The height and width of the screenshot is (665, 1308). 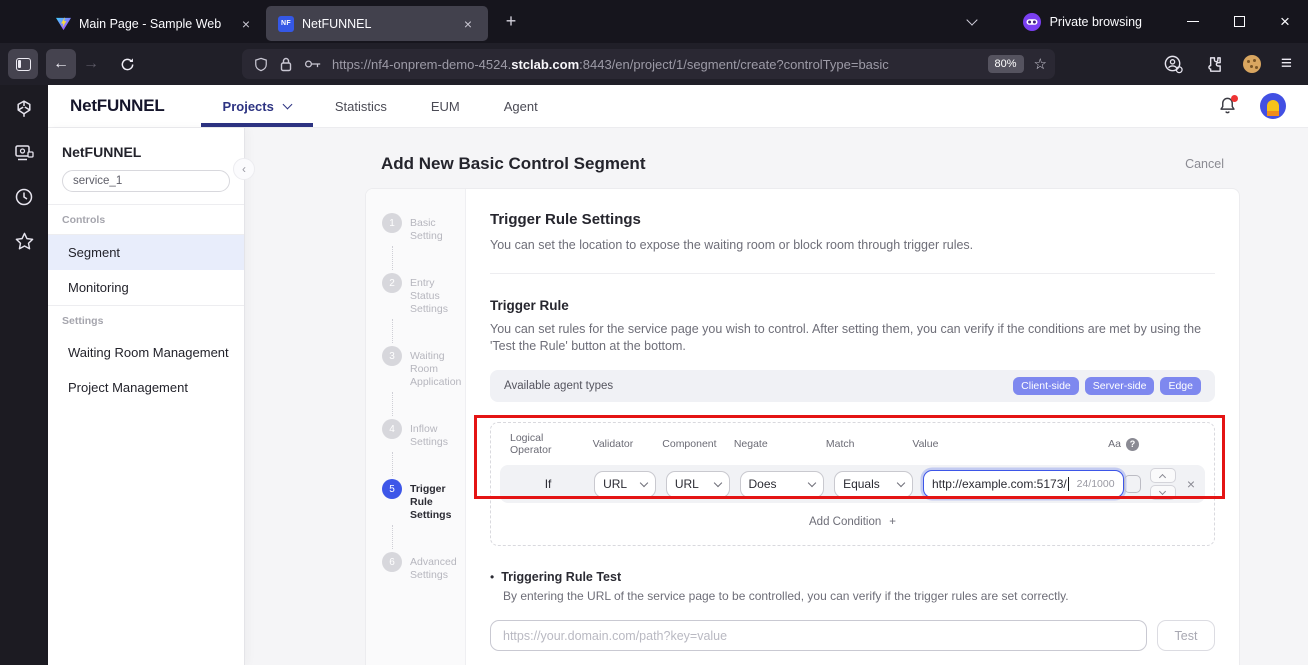 What do you see at coordinates (561, 577) in the screenshot?
I see `test-section-heading: Triggering Rule Test` at bounding box center [561, 577].